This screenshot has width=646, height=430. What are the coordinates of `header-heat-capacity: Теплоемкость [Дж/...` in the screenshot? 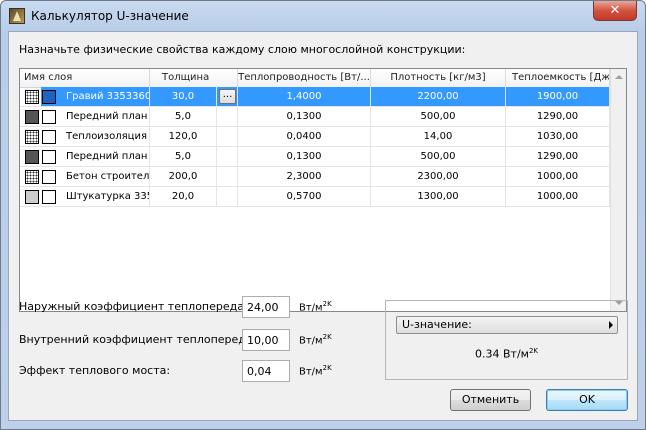 It's located at (558, 78).